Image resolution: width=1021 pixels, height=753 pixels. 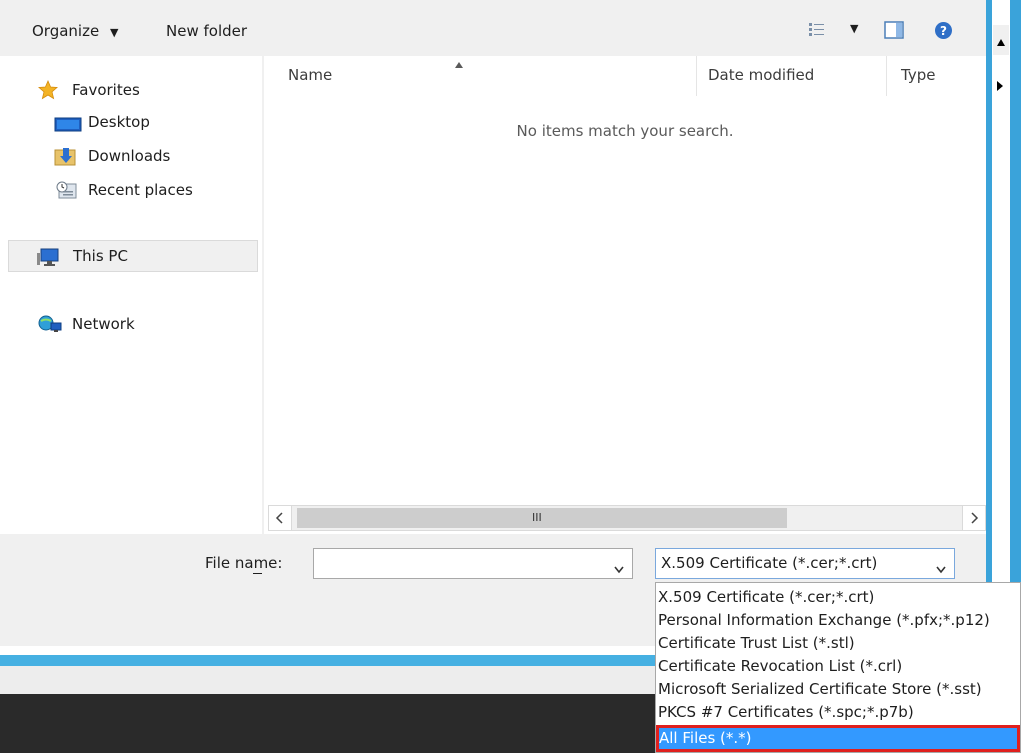 What do you see at coordinates (103, 324) in the screenshot?
I see `nav-label-network: Network` at bounding box center [103, 324].